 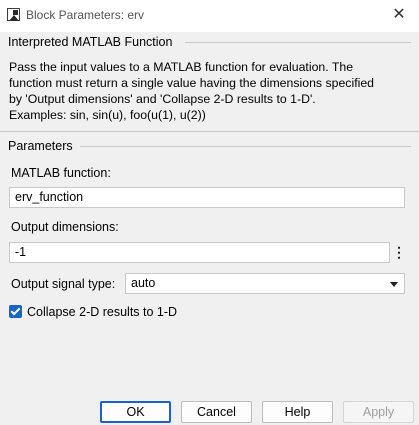 What do you see at coordinates (90, 42) in the screenshot?
I see `block-type-heading: Interpreted MATLAB Function` at bounding box center [90, 42].